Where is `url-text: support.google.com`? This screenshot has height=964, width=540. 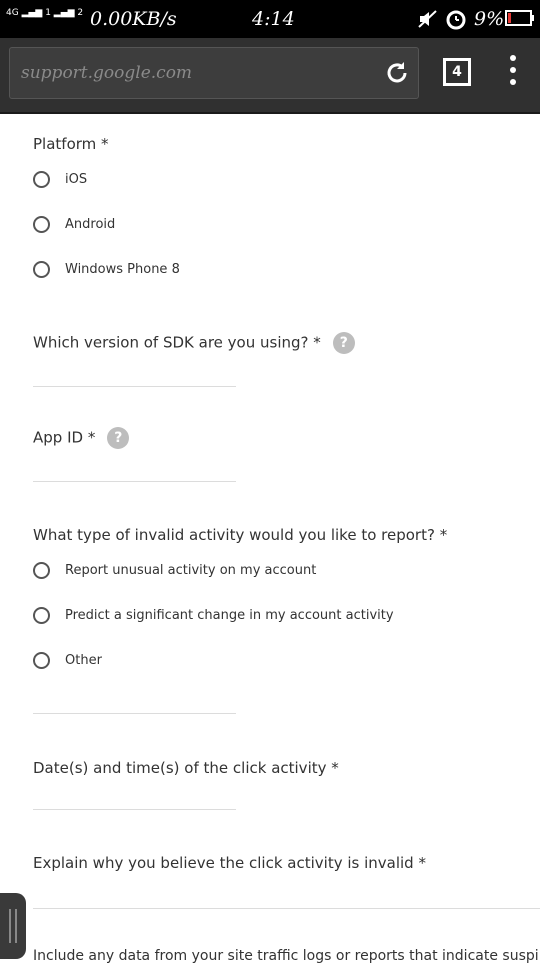 url-text: support.google.com is located at coordinates (107, 73).